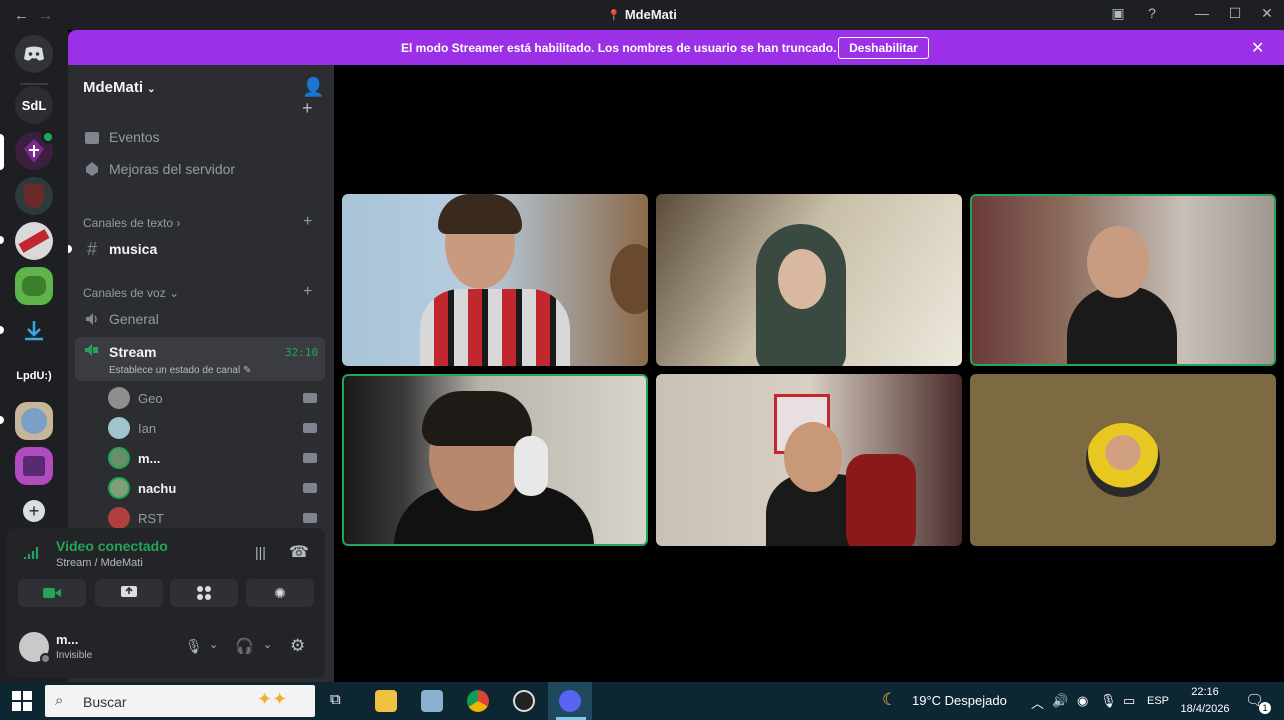  Describe the element at coordinates (480, 214) in the screenshot. I see `hair` at that location.